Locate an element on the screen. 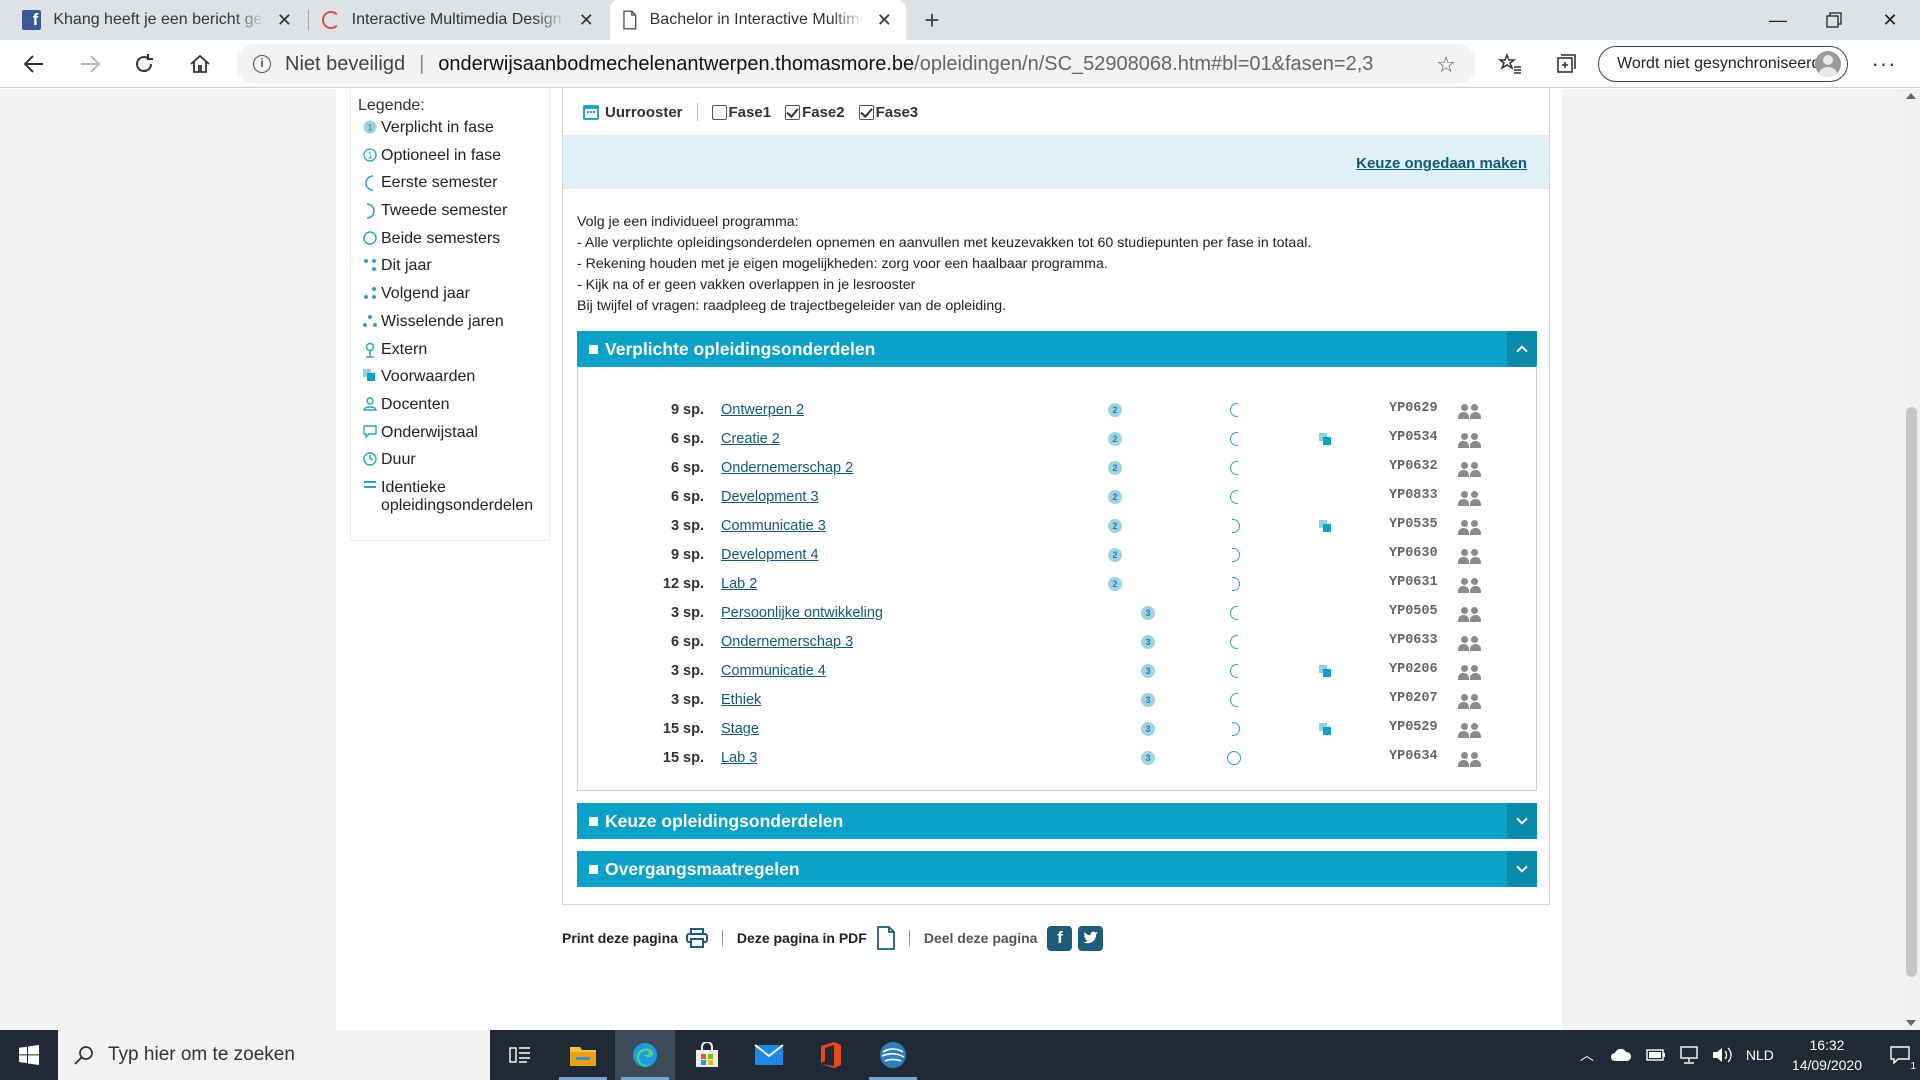 The height and width of the screenshot is (1080, 1920). onedrive-icon is located at coordinates (1621, 1055).